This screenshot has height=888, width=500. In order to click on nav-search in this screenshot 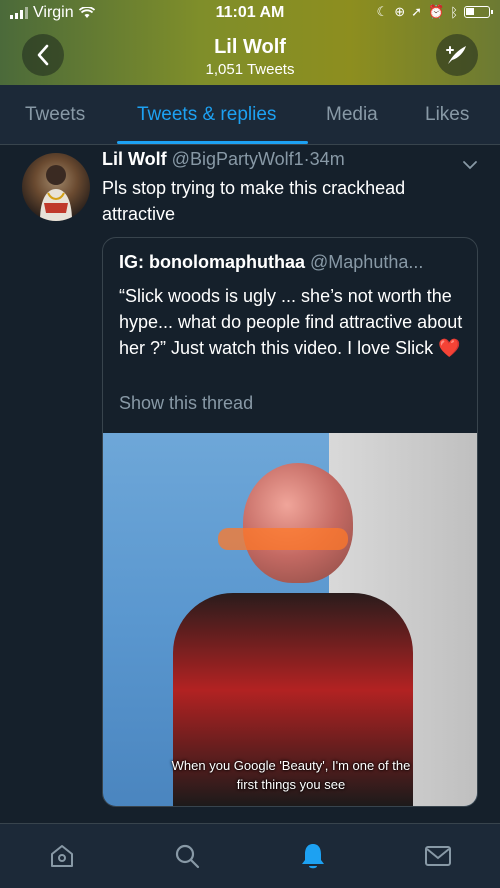, I will do `click(187, 856)`.